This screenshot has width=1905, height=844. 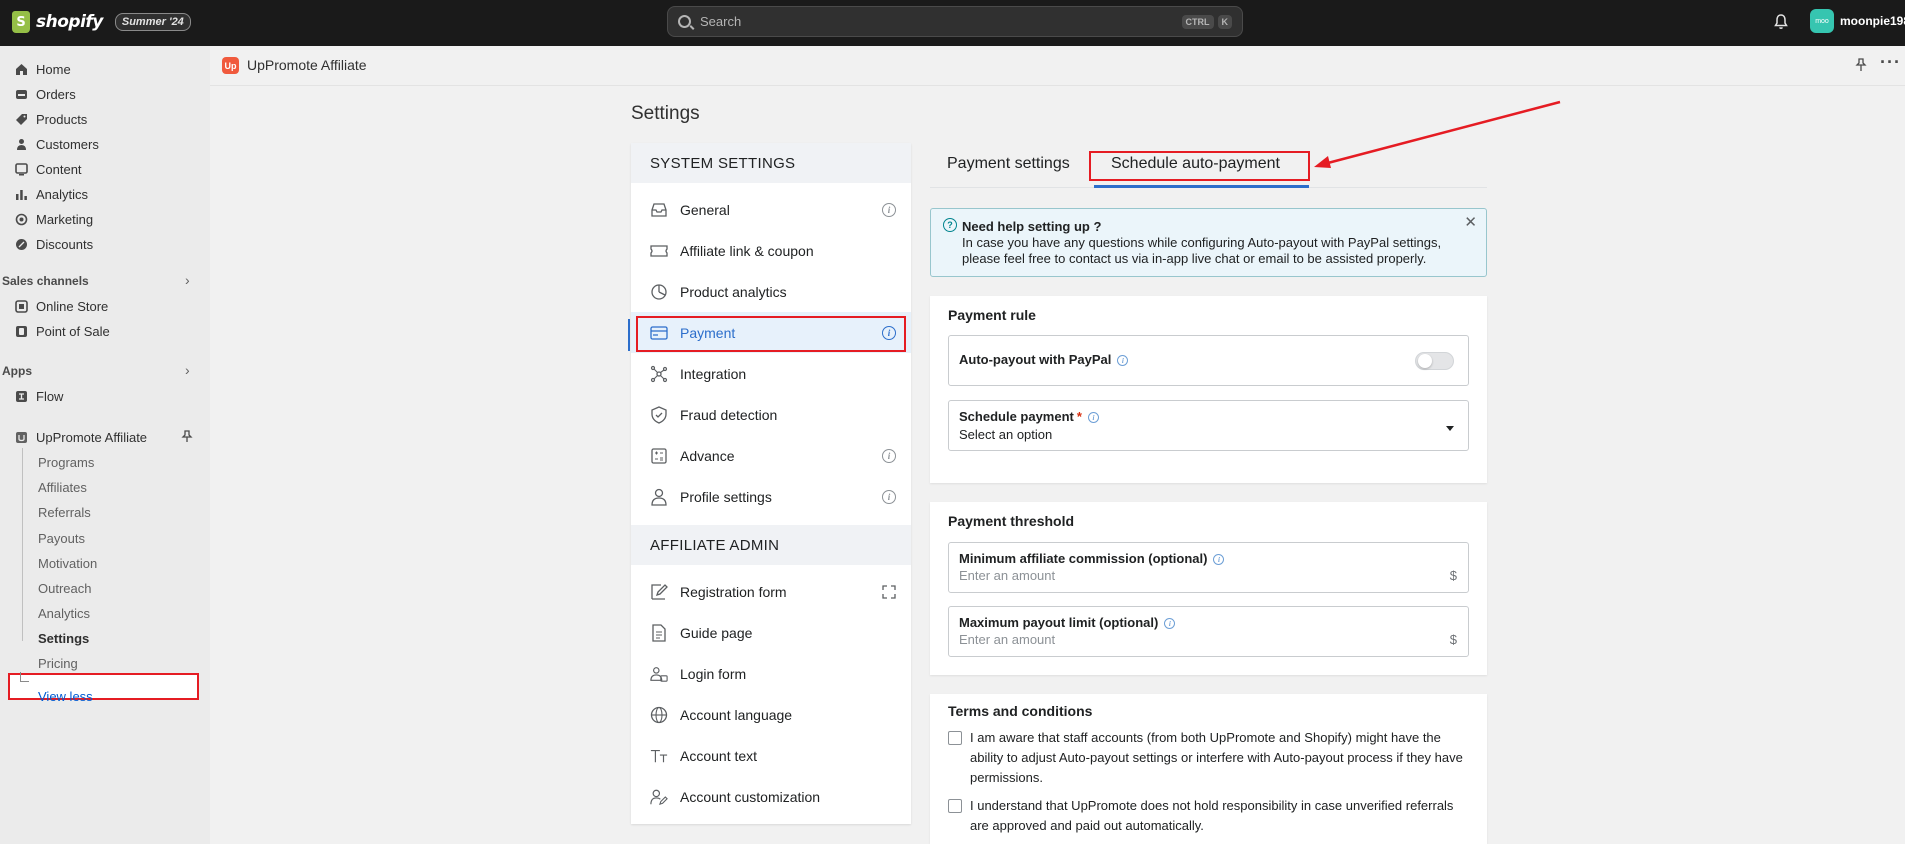 I want to click on menu-item-registration-form: Registration form, so click(x=771, y=591).